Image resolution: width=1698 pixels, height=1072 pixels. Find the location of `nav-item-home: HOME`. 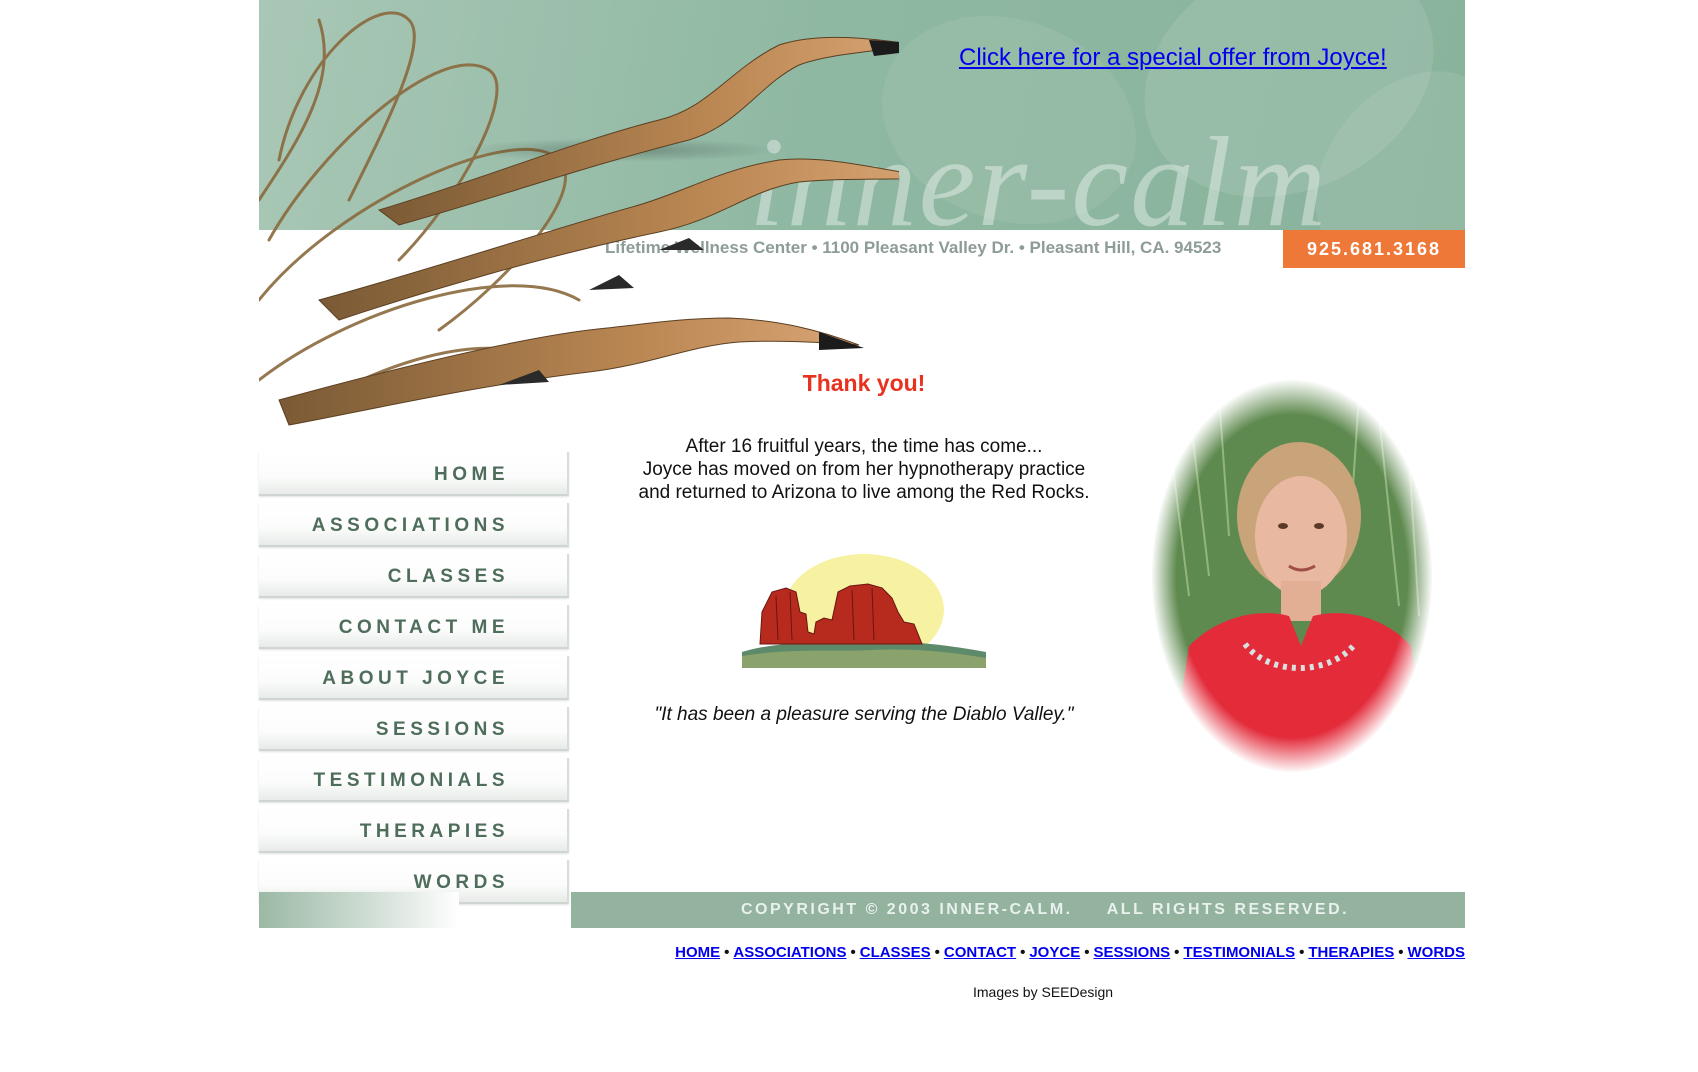

nav-item-home: HOME is located at coordinates (414, 474).